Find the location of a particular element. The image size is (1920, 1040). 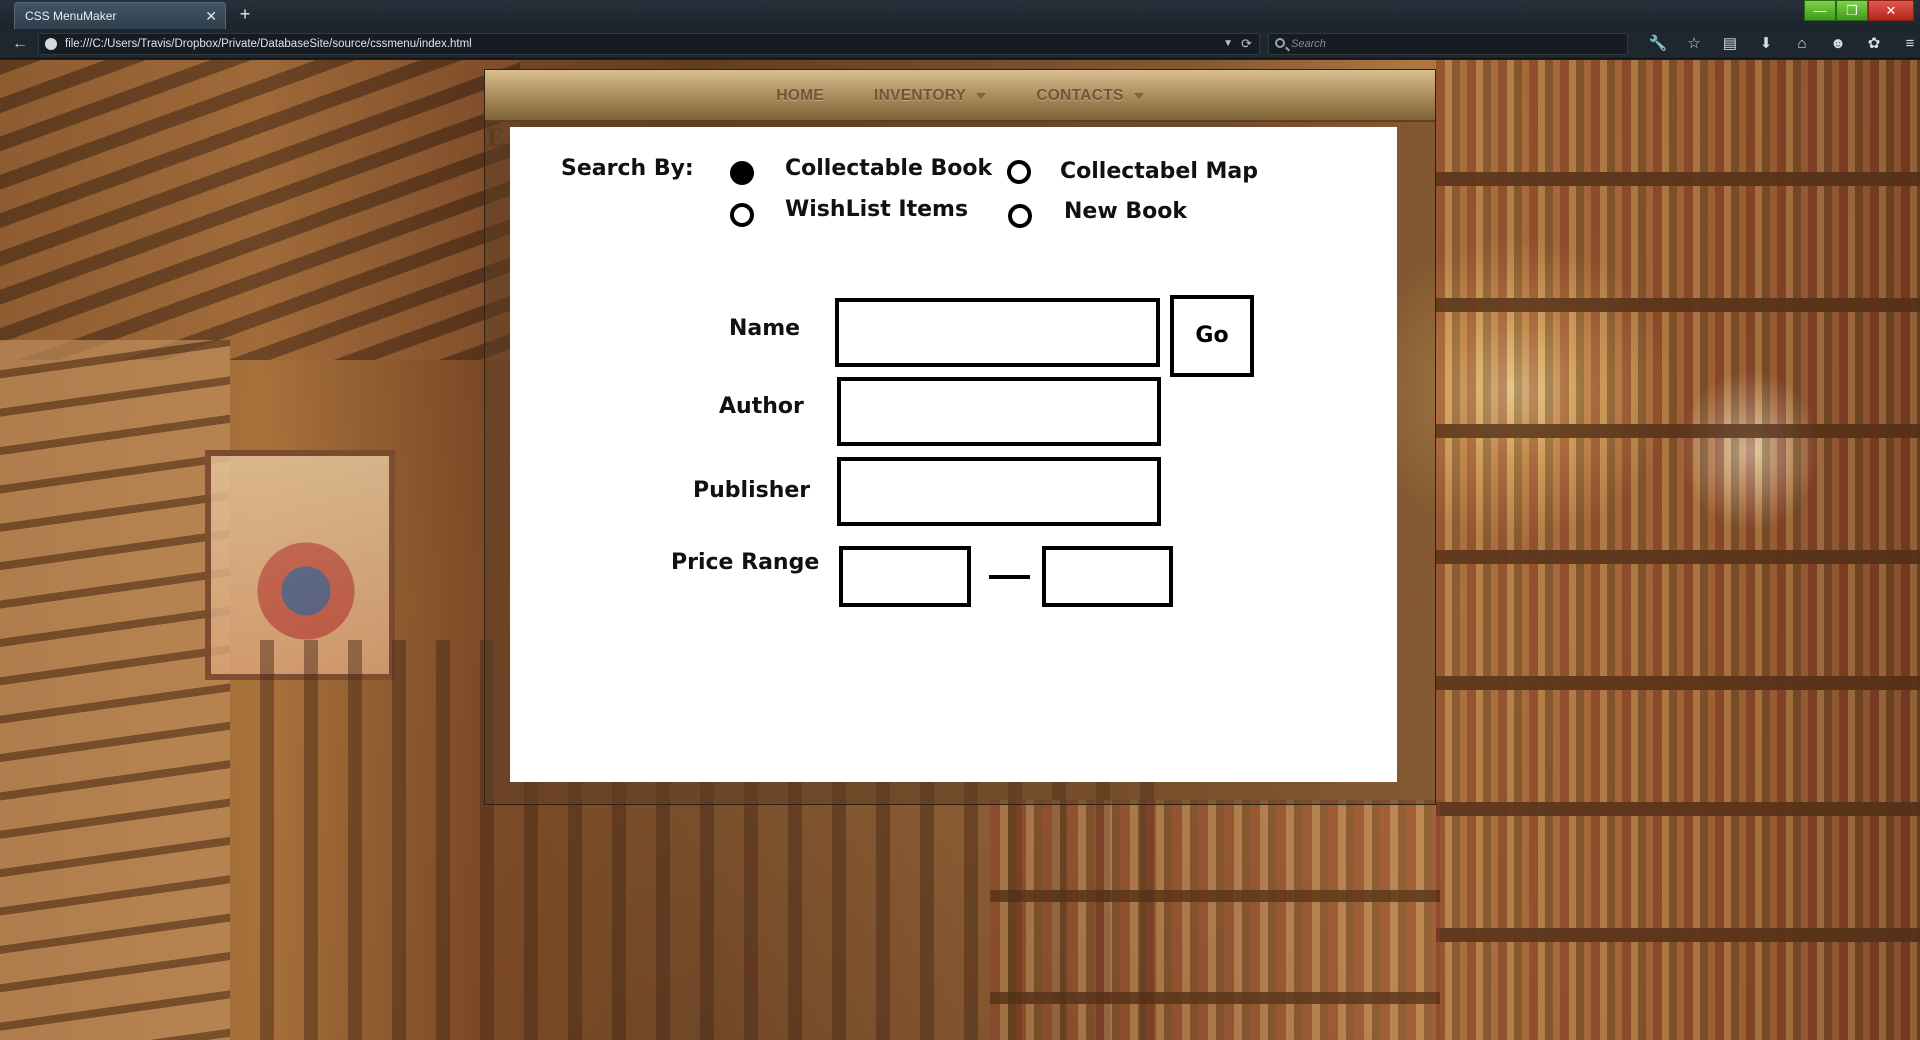

go-button: Go is located at coordinates (1212, 336).